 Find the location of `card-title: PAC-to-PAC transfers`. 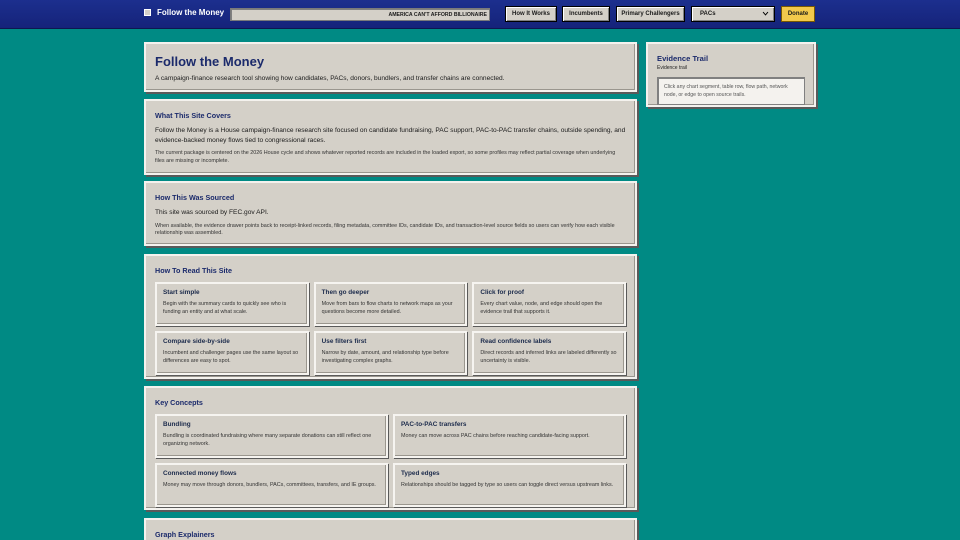

card-title: PAC-to-PAC transfers is located at coordinates (434, 424).